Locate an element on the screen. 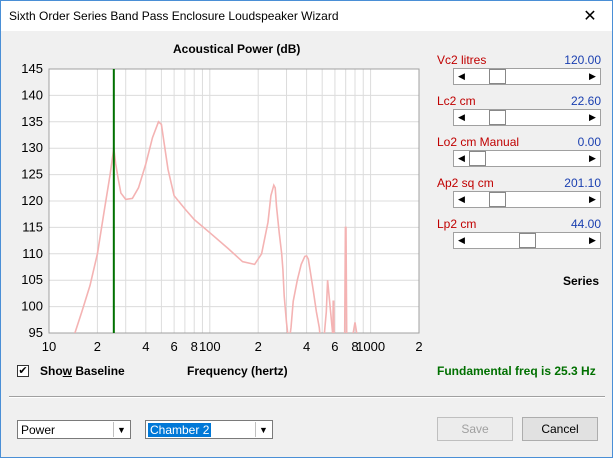  show-baseline-accelerator: w is located at coordinates (67, 371).